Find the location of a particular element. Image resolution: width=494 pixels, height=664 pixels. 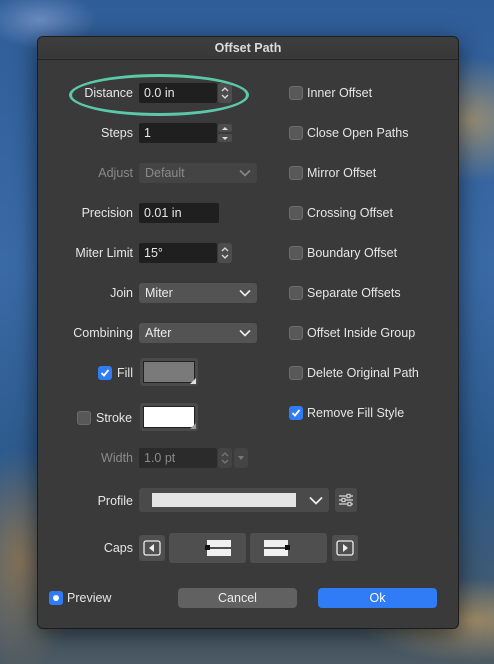

crossing-offset-checkbox is located at coordinates (296, 213).